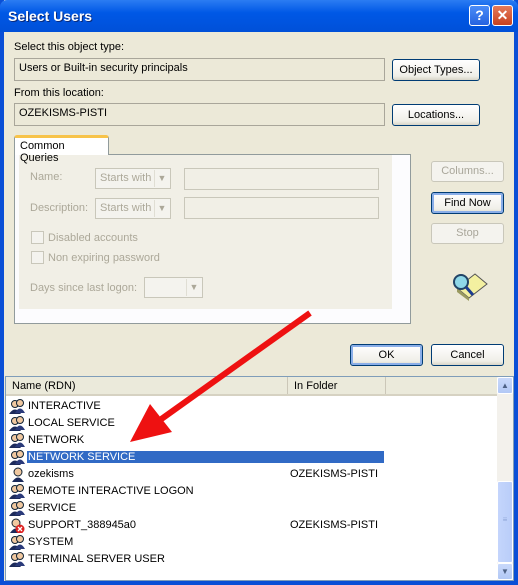  Describe the element at coordinates (46, 177) in the screenshot. I see `name-label: Name:` at that location.